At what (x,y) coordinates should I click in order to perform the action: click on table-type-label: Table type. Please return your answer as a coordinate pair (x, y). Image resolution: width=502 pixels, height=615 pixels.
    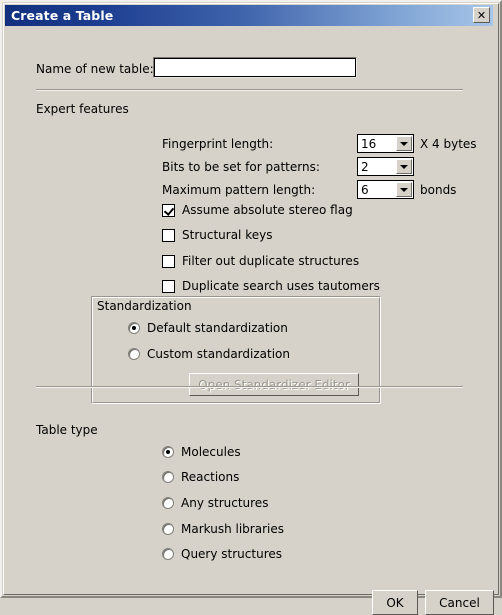
    Looking at the image, I should click on (67, 430).